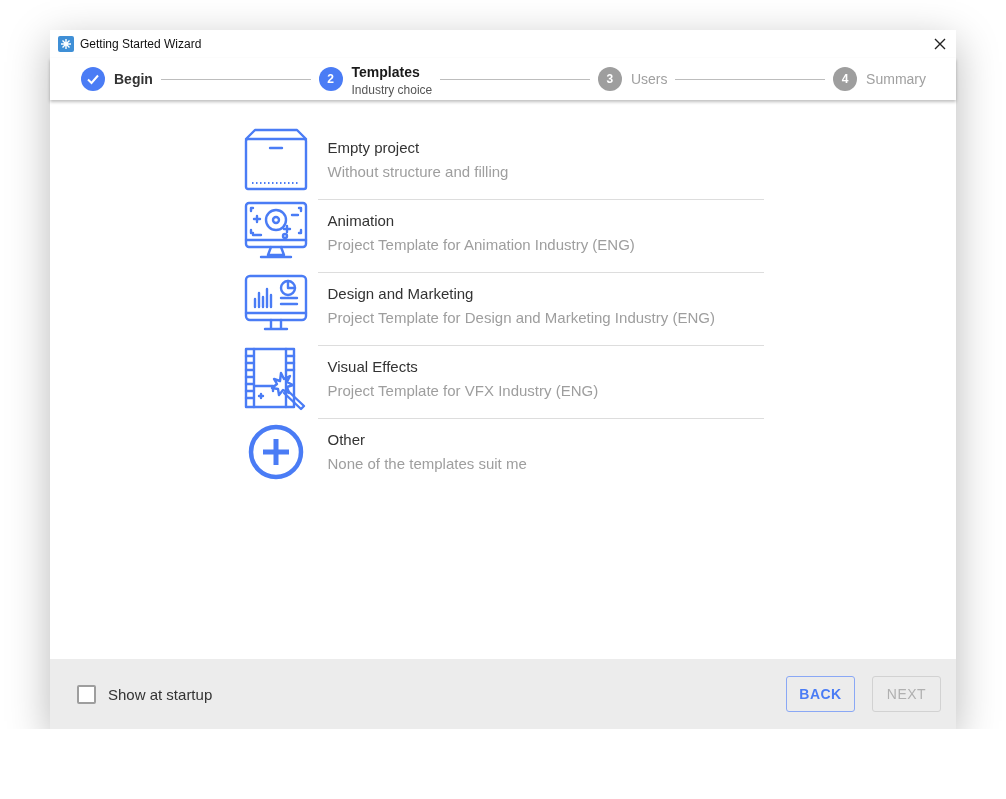 Image resolution: width=1006 pixels, height=799 pixels. I want to click on template-description: Project Template for Design and Marketing Industry (ENG), so click(521, 317).